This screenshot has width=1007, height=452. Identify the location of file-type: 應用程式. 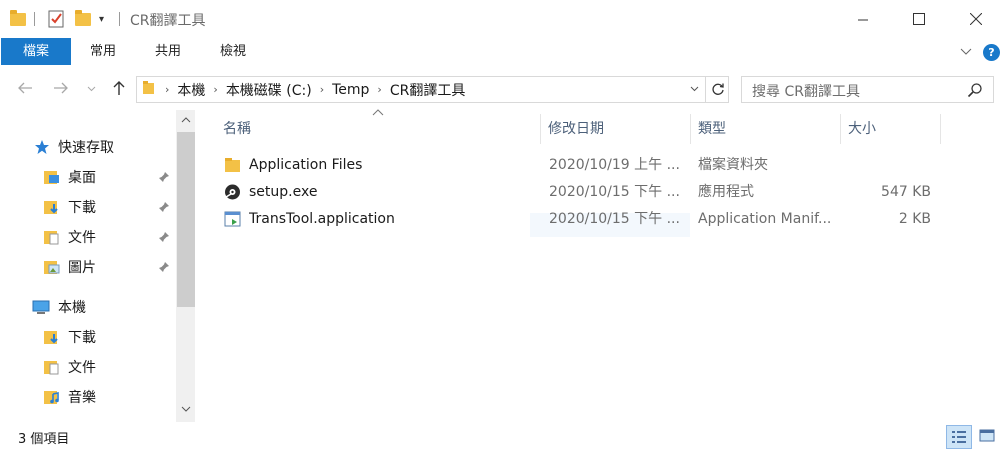
(726, 192).